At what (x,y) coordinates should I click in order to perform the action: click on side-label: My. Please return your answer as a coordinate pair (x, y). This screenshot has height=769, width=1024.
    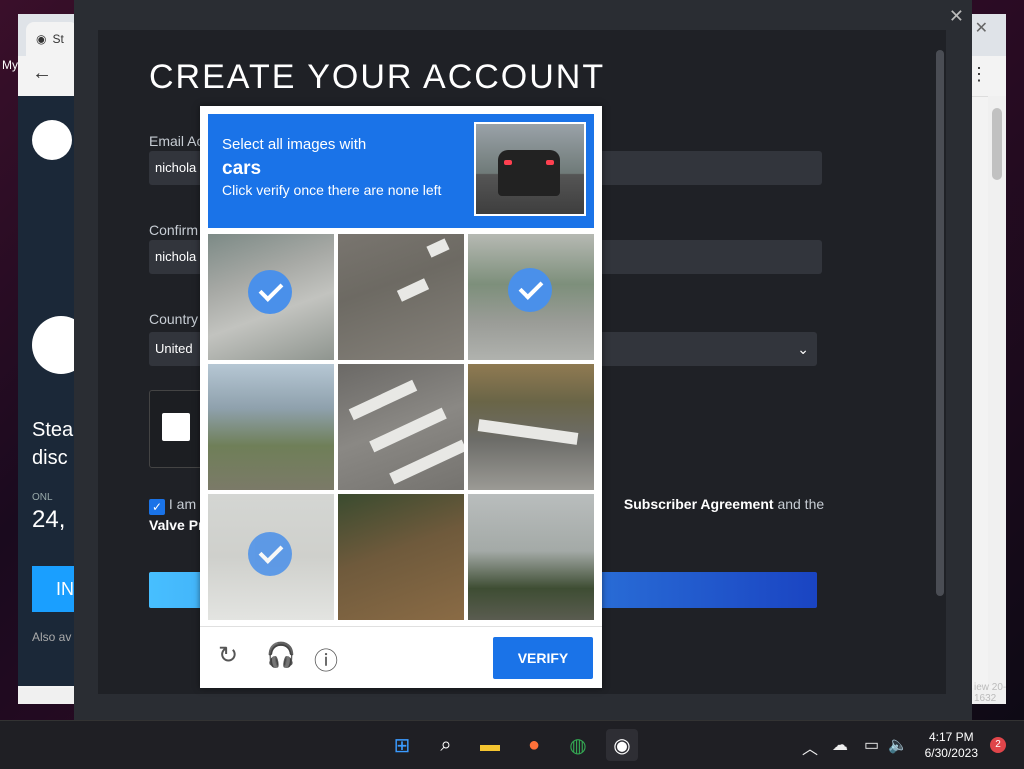
    Looking at the image, I should click on (10, 65).